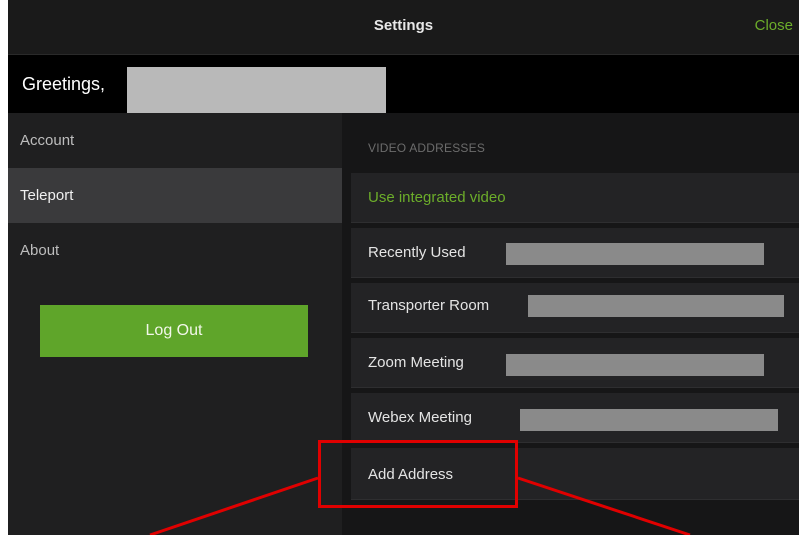 This screenshot has width=799, height=535. What do you see at coordinates (416, 362) in the screenshot?
I see `row-label: Zoom Meeting` at bounding box center [416, 362].